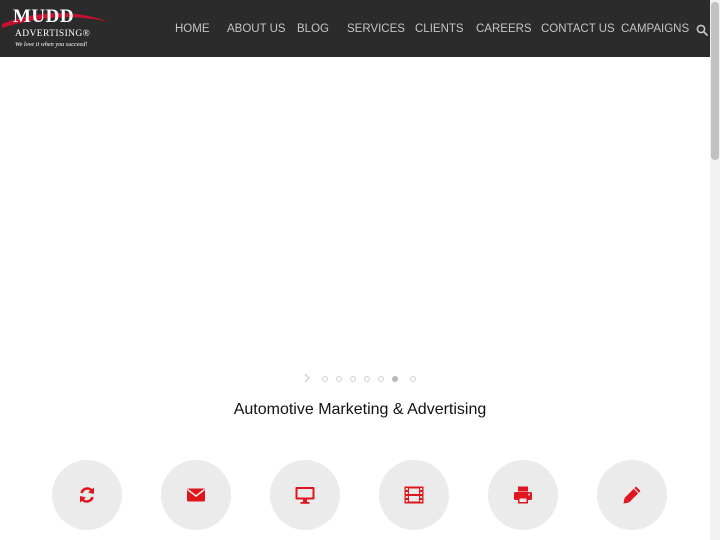  Describe the element at coordinates (307, 378) in the screenshot. I see `slider-next-icon` at that location.